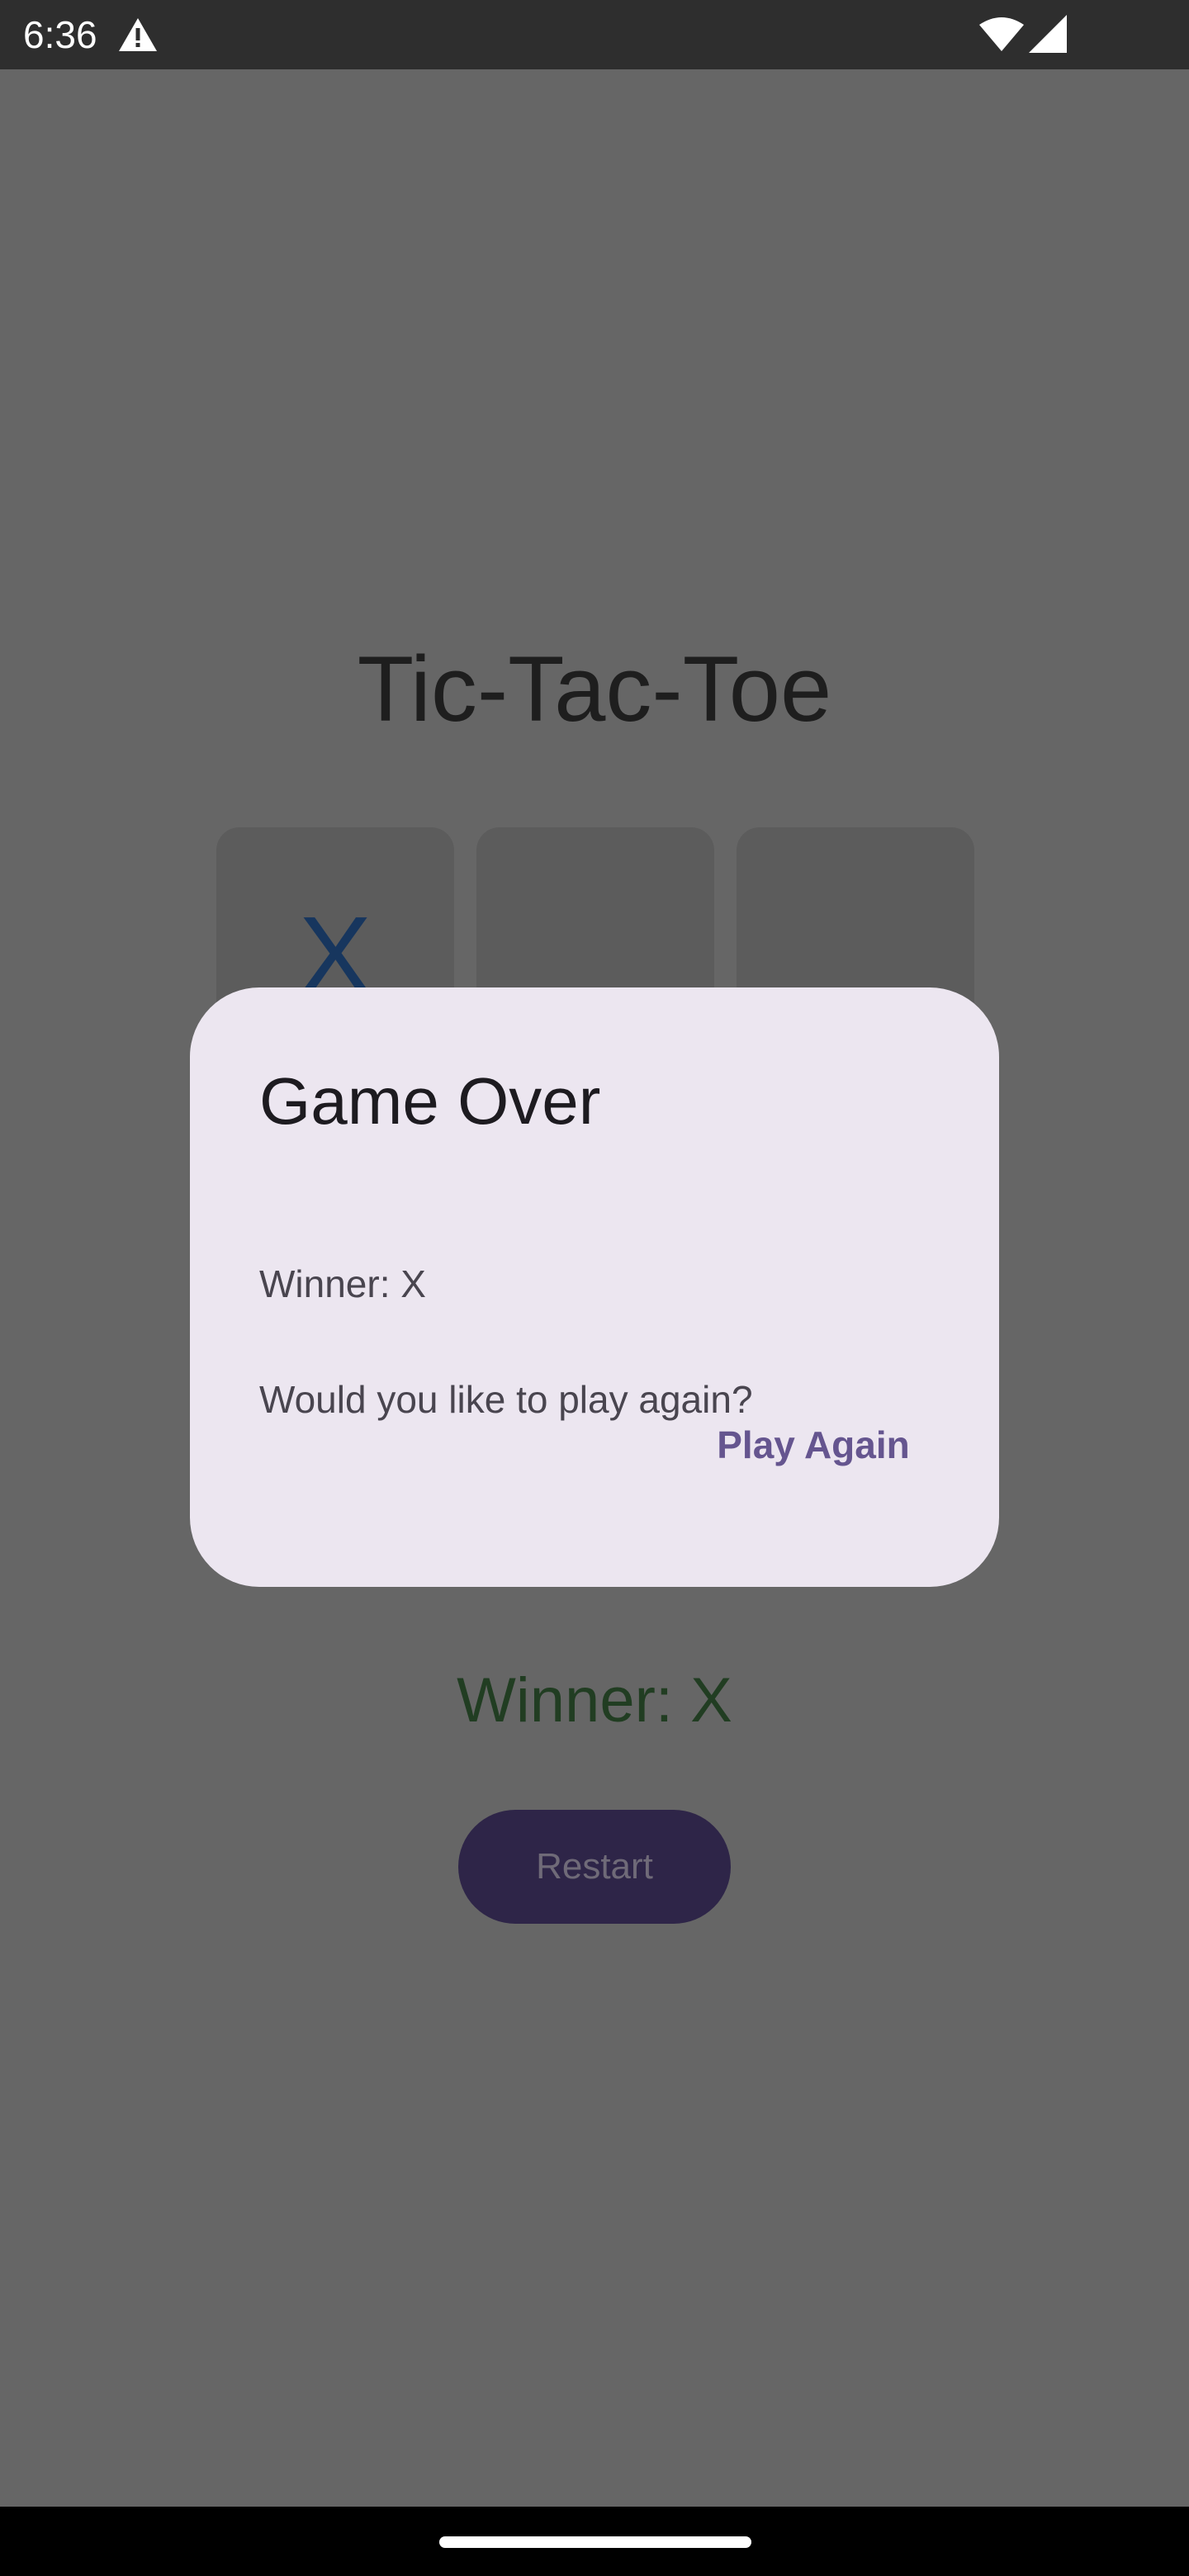 Image resolution: width=1189 pixels, height=2576 pixels. Describe the element at coordinates (506, 1341) in the screenshot. I see `dialog-message: Winner: X Would you like to play again?` at that location.